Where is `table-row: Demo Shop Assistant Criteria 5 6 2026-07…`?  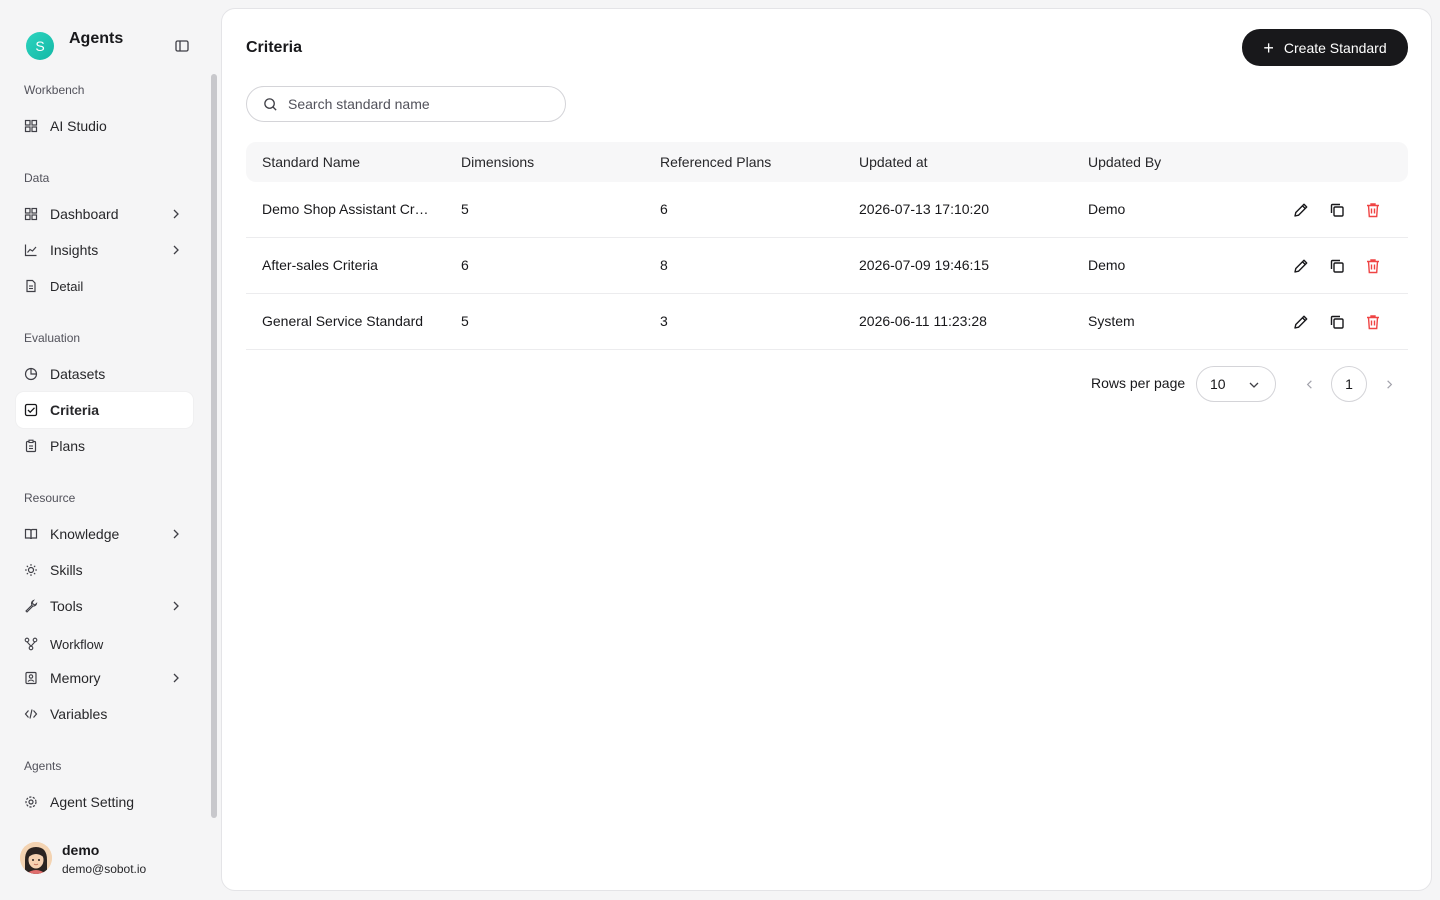
table-row: Demo Shop Assistant Criteria 5 6 2026-07… is located at coordinates (827, 210).